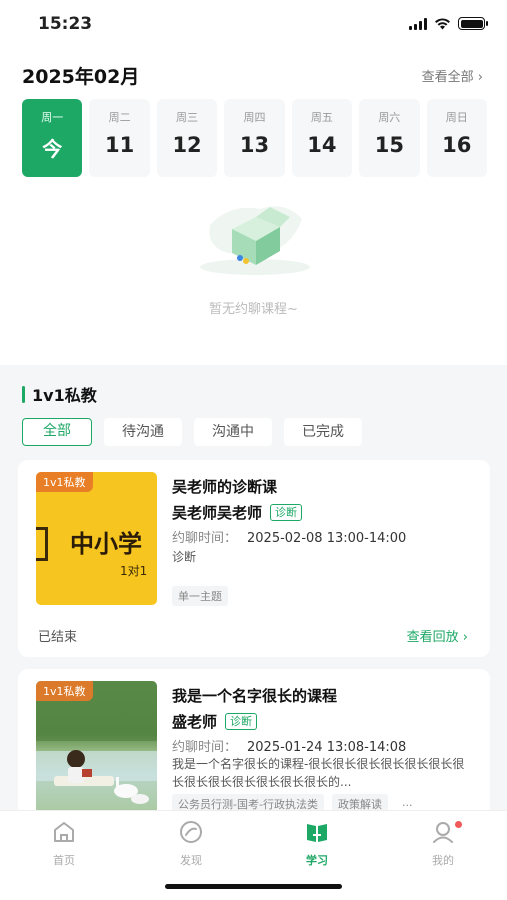 This screenshot has height=900, width=507. What do you see at coordinates (389, 117) in the screenshot?
I see `weekday-label: 周六` at bounding box center [389, 117].